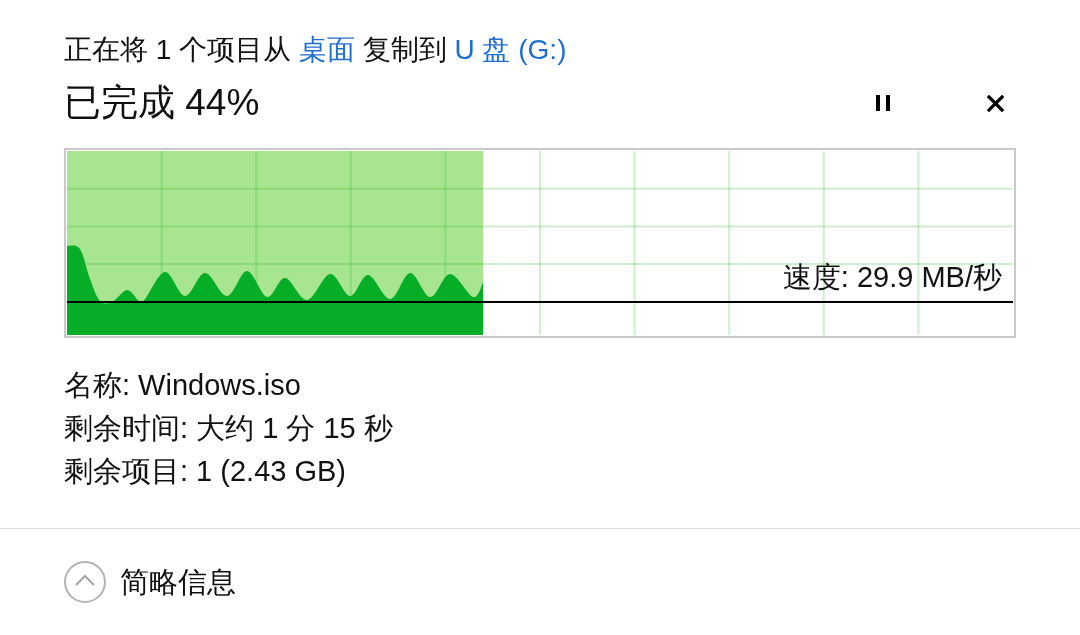 This screenshot has width=1080, height=635. What do you see at coordinates (85, 582) in the screenshot?
I see `chevron-up-circle-icon` at bounding box center [85, 582].